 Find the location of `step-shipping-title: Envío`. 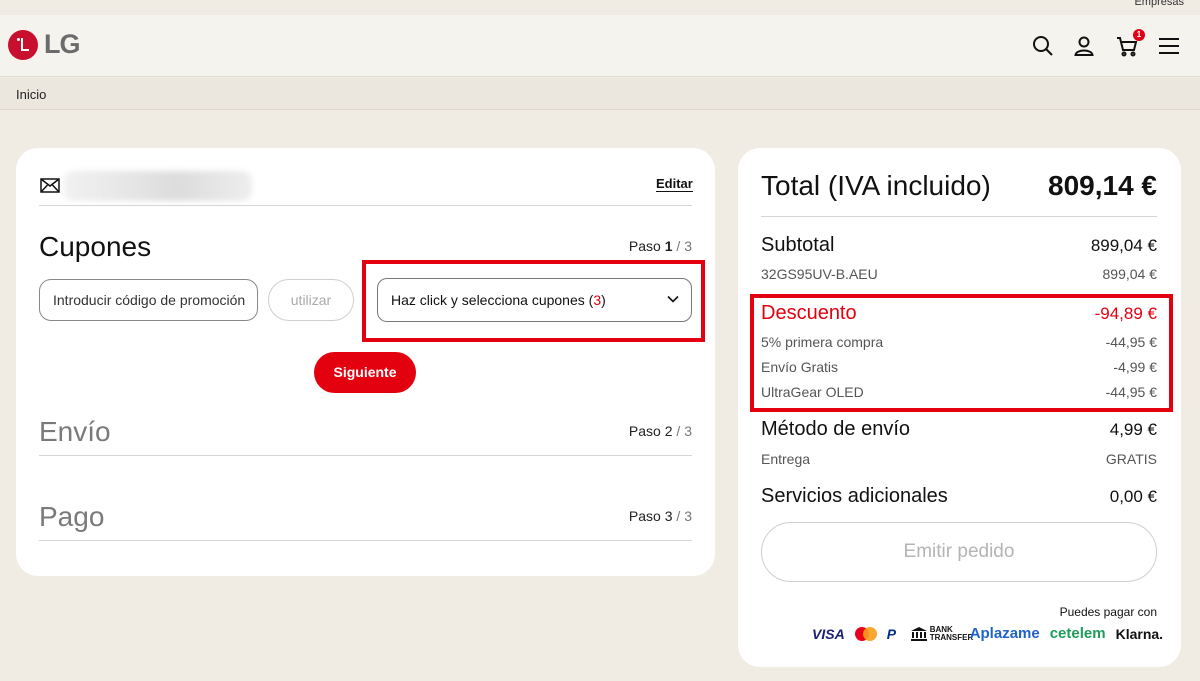

step-shipping-title: Envío is located at coordinates (75, 432).